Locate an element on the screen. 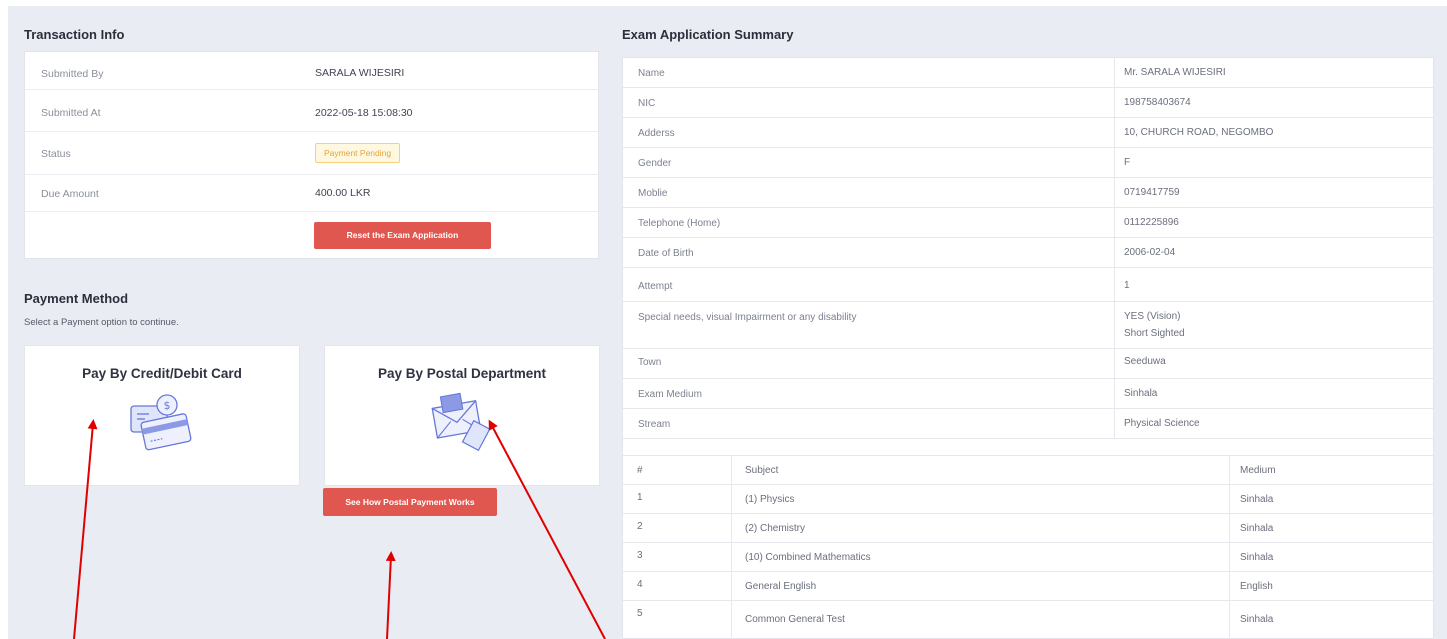 The image size is (1447, 639). summary-row-stream: Stream Physical Science is located at coordinates (1028, 424).